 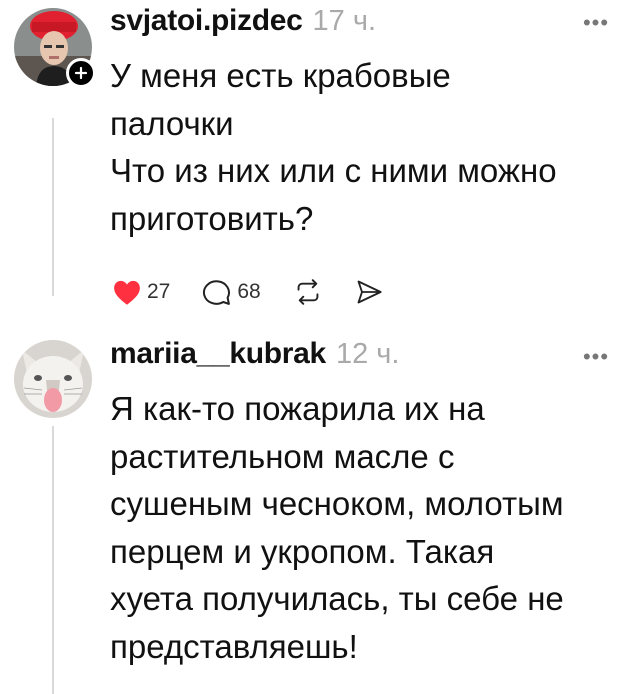 I want to click on comment-bubble-icon, so click(x=217, y=292).